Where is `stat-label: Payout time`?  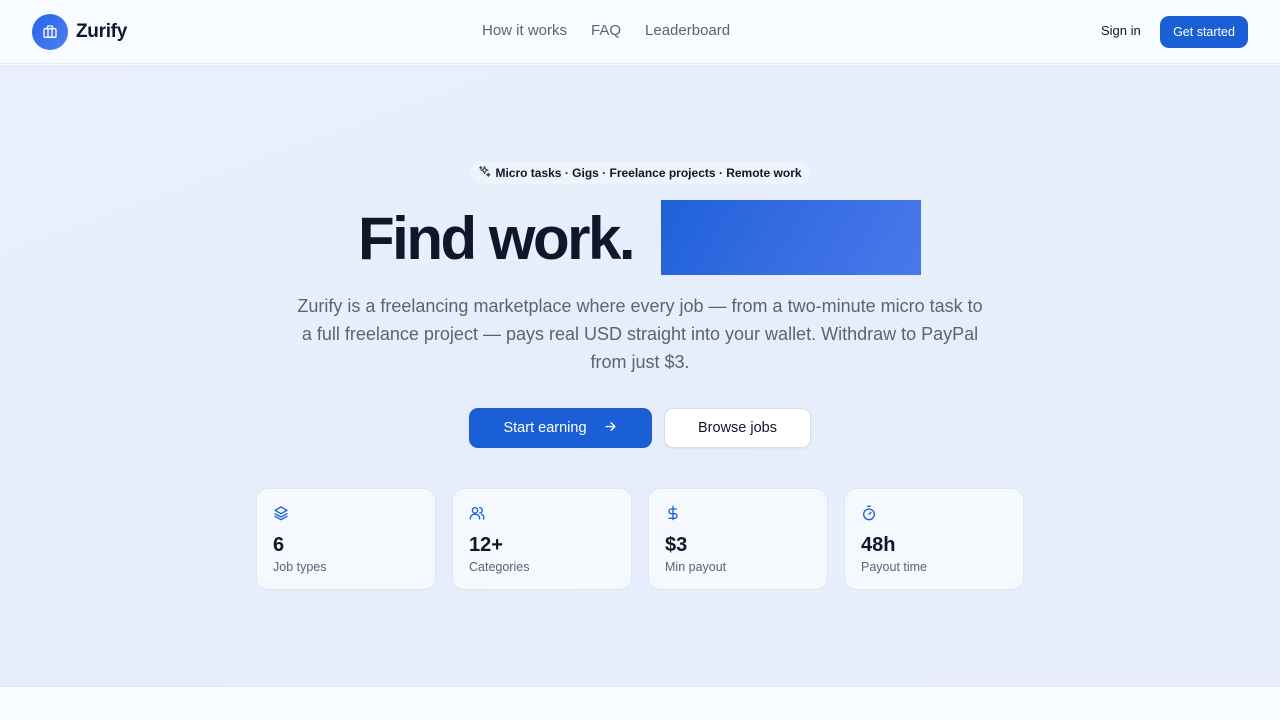
stat-label: Payout time is located at coordinates (894, 567).